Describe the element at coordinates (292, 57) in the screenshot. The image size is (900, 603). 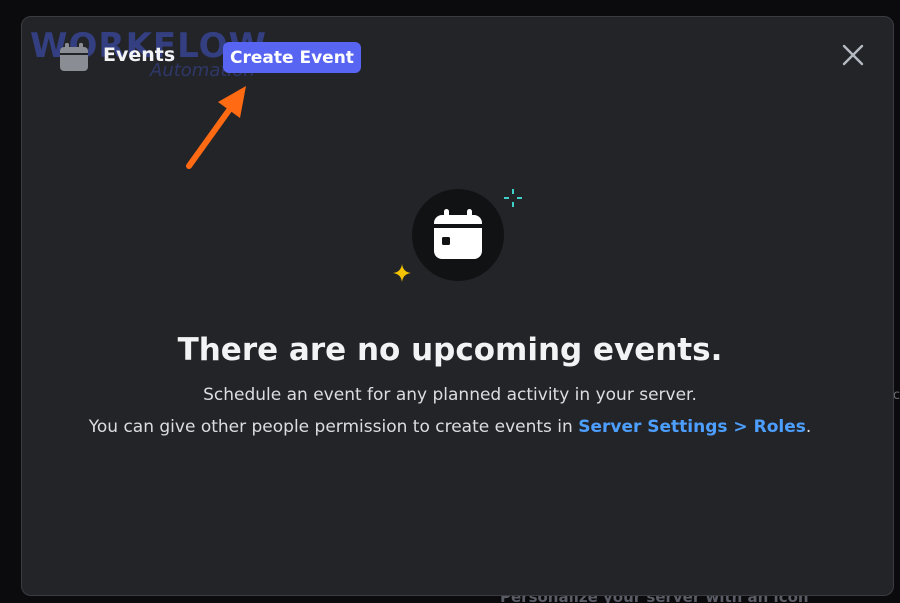
I see `create-event-button: Create Event` at that location.